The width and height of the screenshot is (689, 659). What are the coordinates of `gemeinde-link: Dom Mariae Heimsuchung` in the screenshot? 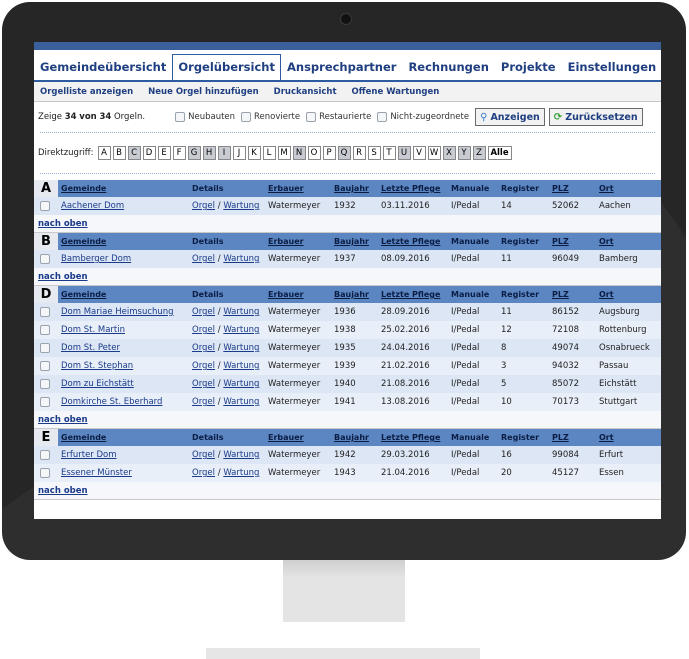 It's located at (126, 312).